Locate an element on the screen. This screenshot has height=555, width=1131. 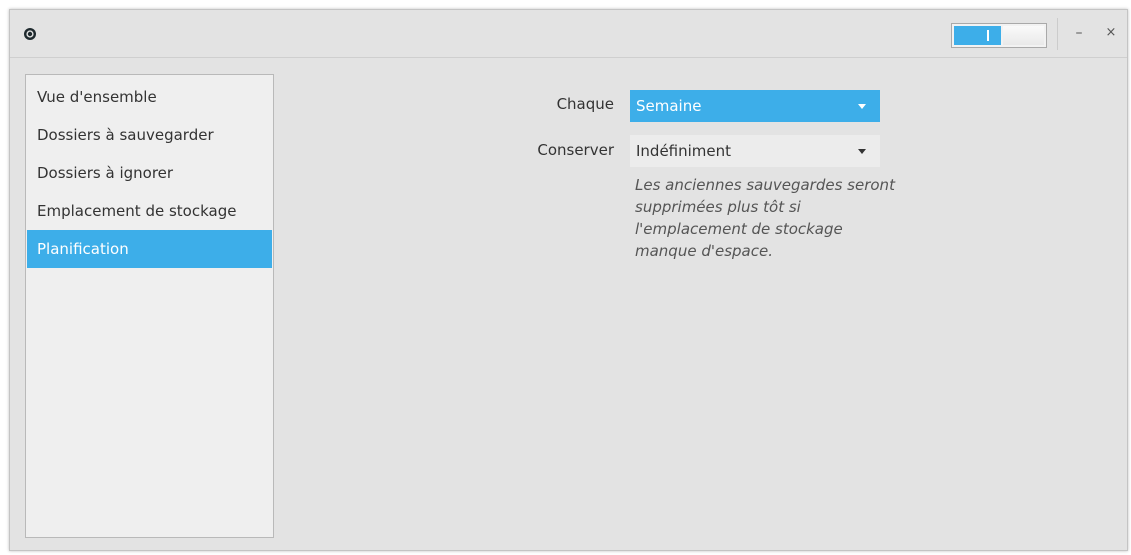
toggle-on-track is located at coordinates (977, 35).